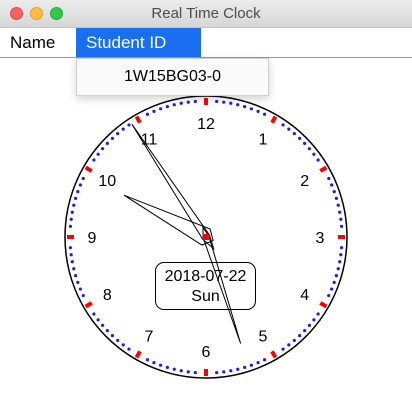 This screenshot has width=412, height=414. I want to click on clock-number: 8, so click(107, 295).